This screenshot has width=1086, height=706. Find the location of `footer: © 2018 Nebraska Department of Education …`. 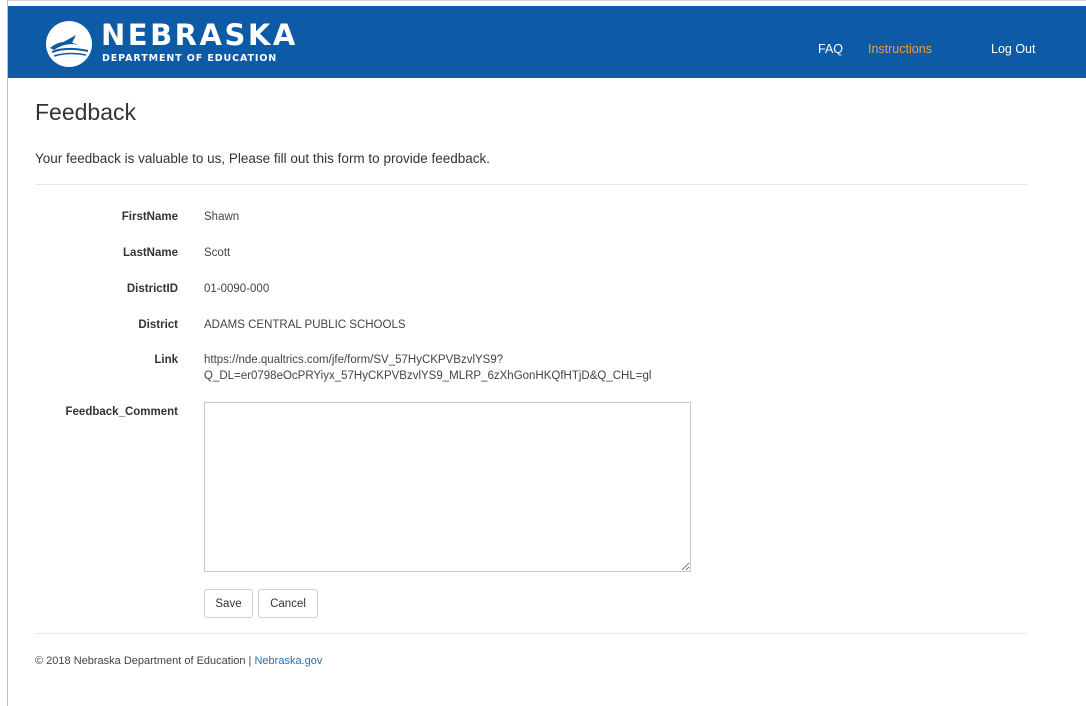

footer: © 2018 Nebraska Department of Education … is located at coordinates (178, 661).